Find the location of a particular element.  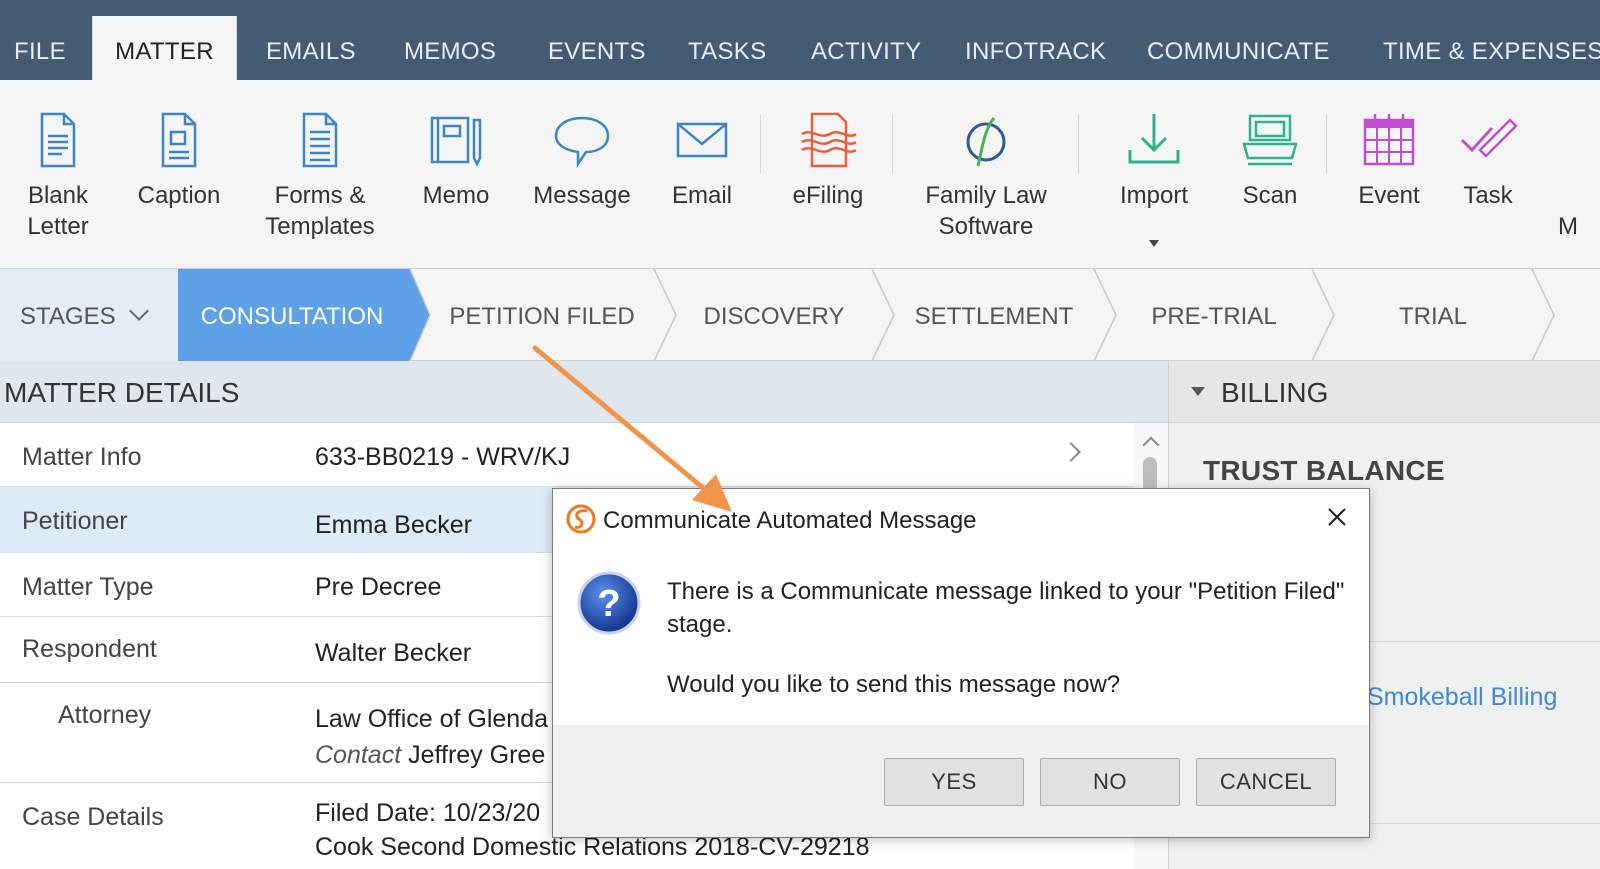

dialog-question: Would you like to send this message now? is located at coordinates (894, 684).